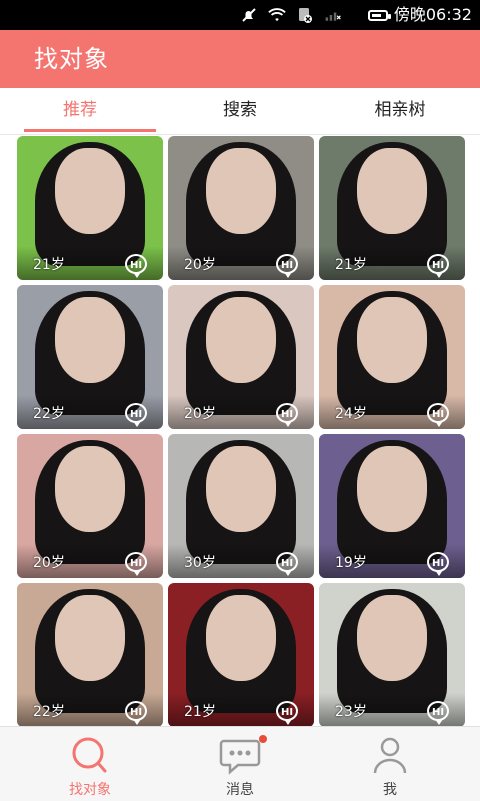  I want to click on profile-card: 24岁 HI, so click(392, 357).